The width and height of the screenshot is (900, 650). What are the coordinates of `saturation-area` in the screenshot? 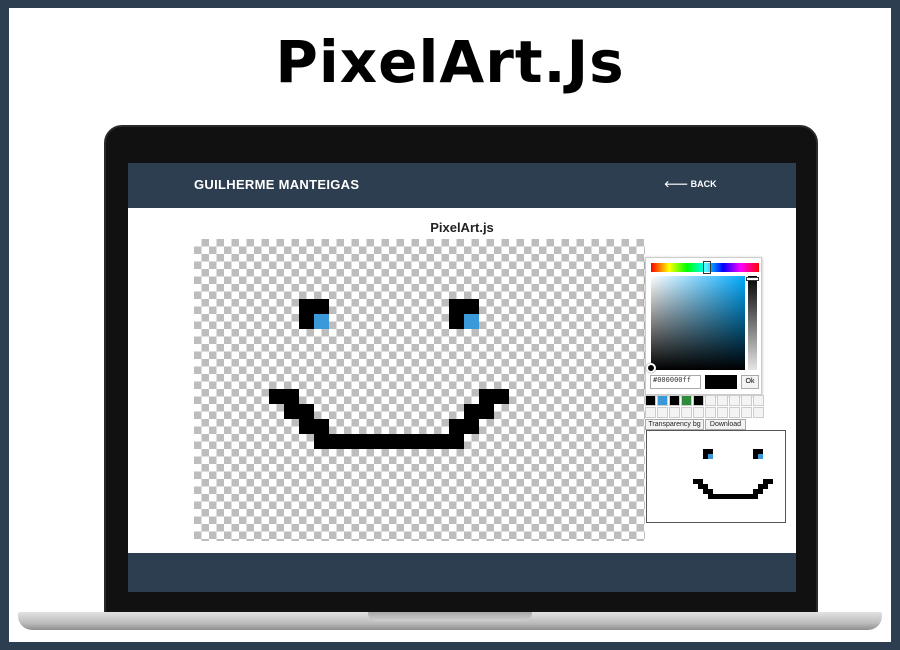 It's located at (698, 323).